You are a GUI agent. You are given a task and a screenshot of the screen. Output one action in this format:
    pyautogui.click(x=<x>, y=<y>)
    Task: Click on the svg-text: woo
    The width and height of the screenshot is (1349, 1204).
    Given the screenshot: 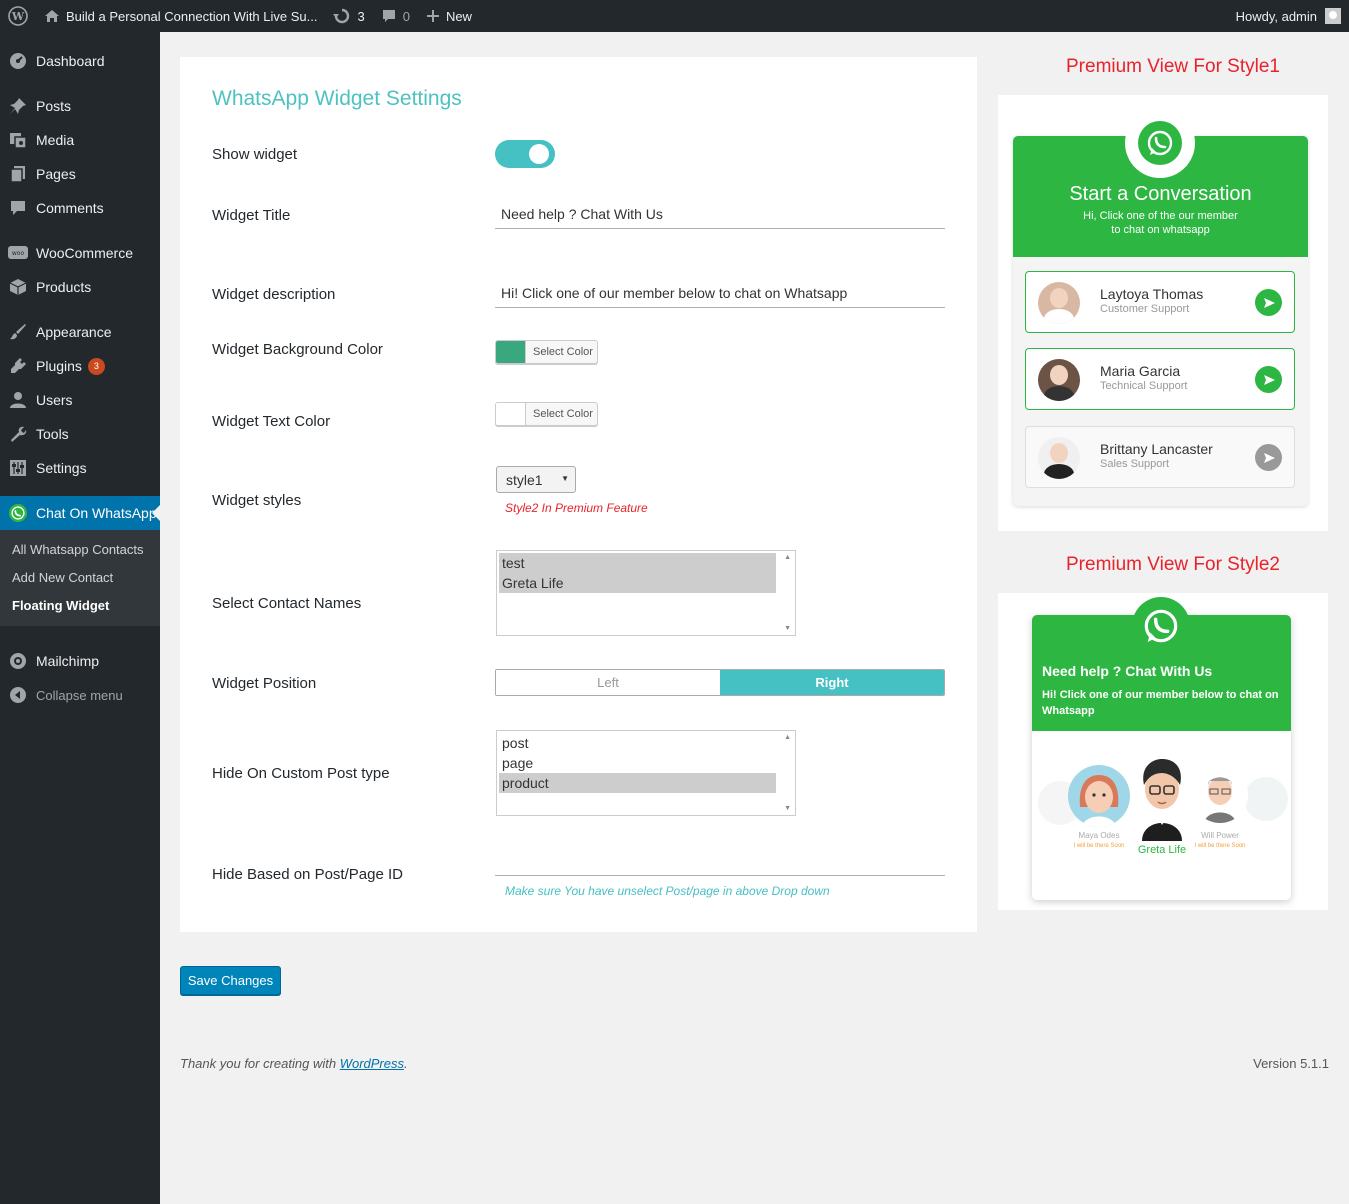 What is the action you would take?
    pyautogui.click(x=18, y=253)
    